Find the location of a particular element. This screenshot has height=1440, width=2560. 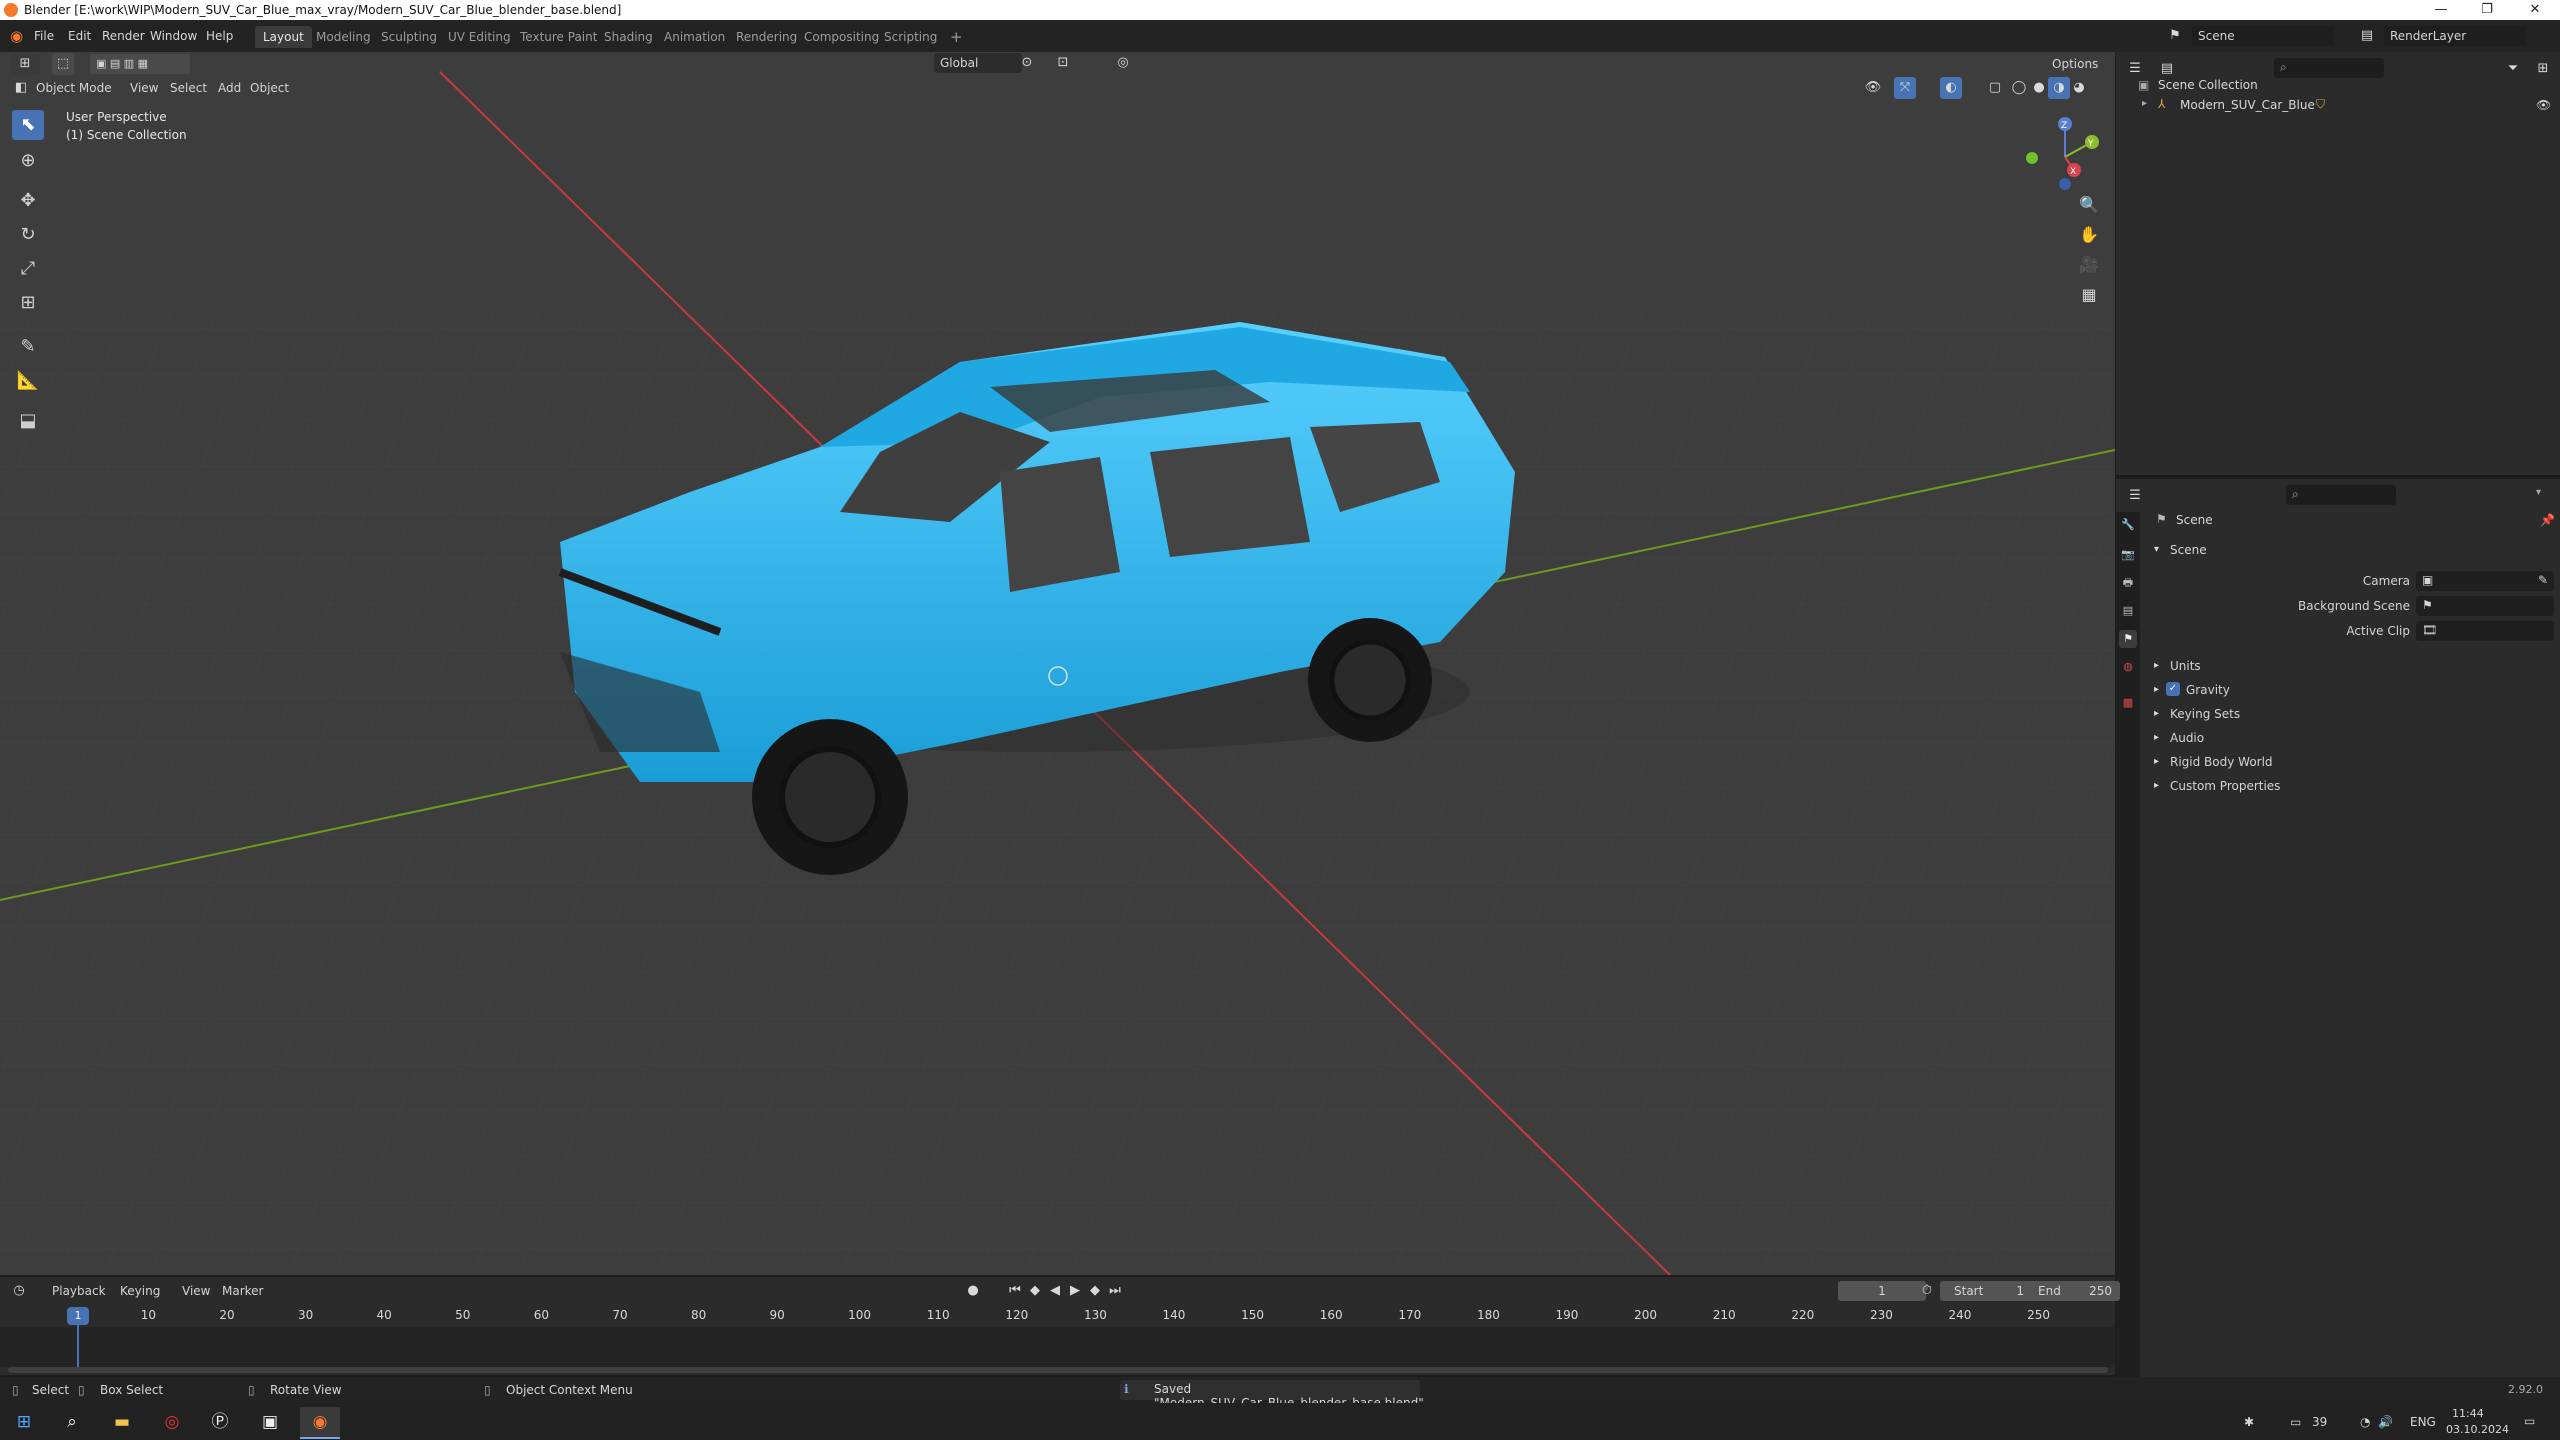

units-subpanel: Units is located at coordinates (2185, 666).